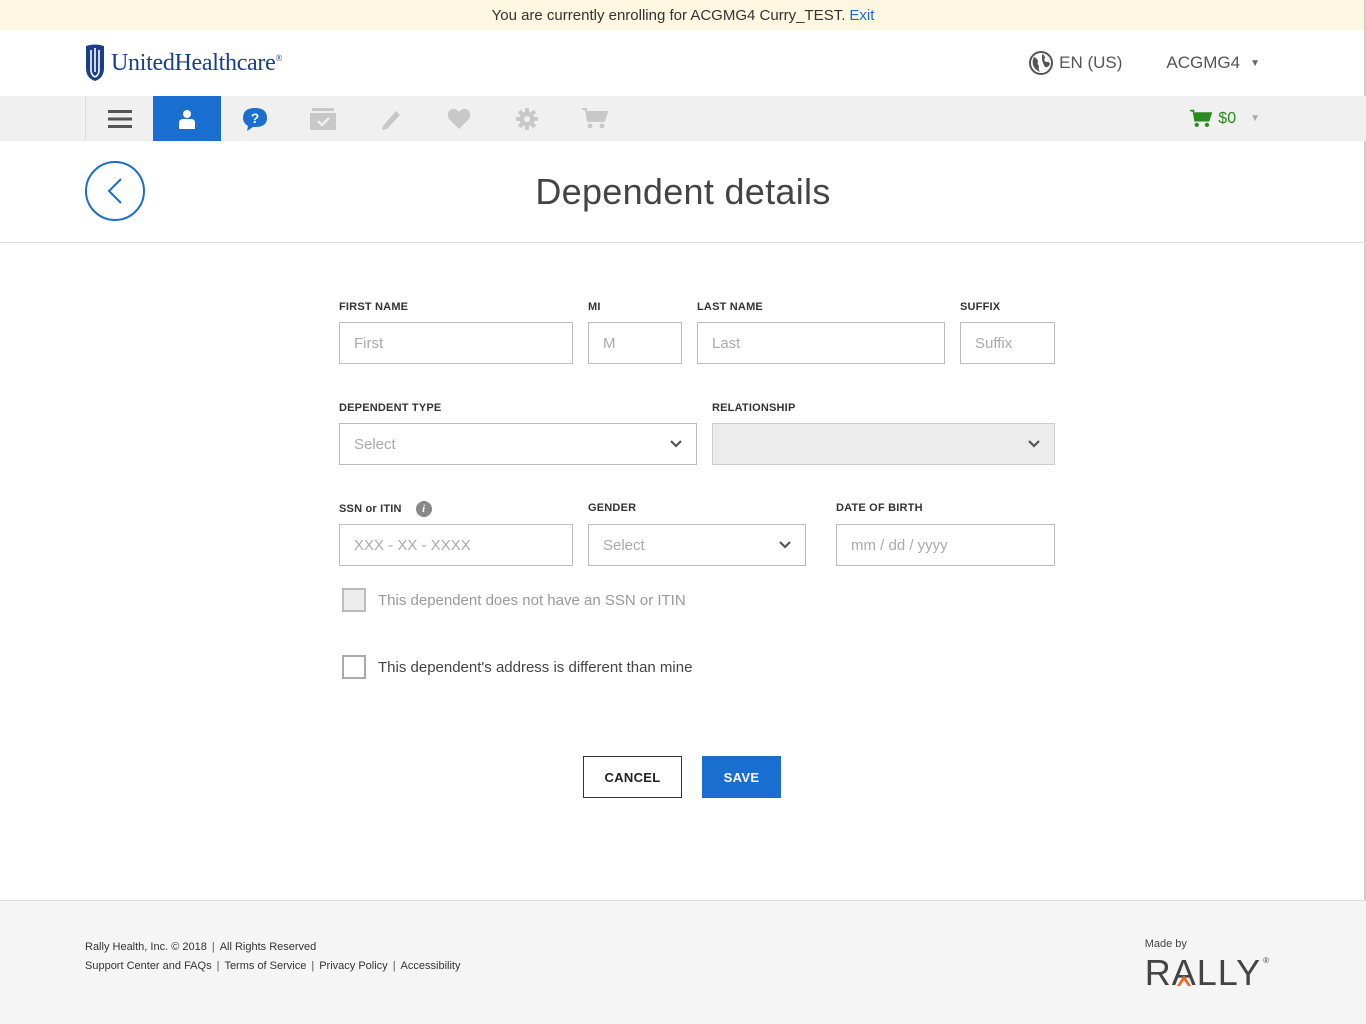 The height and width of the screenshot is (1024, 1366). I want to click on gender-label: GENDER, so click(612, 508).